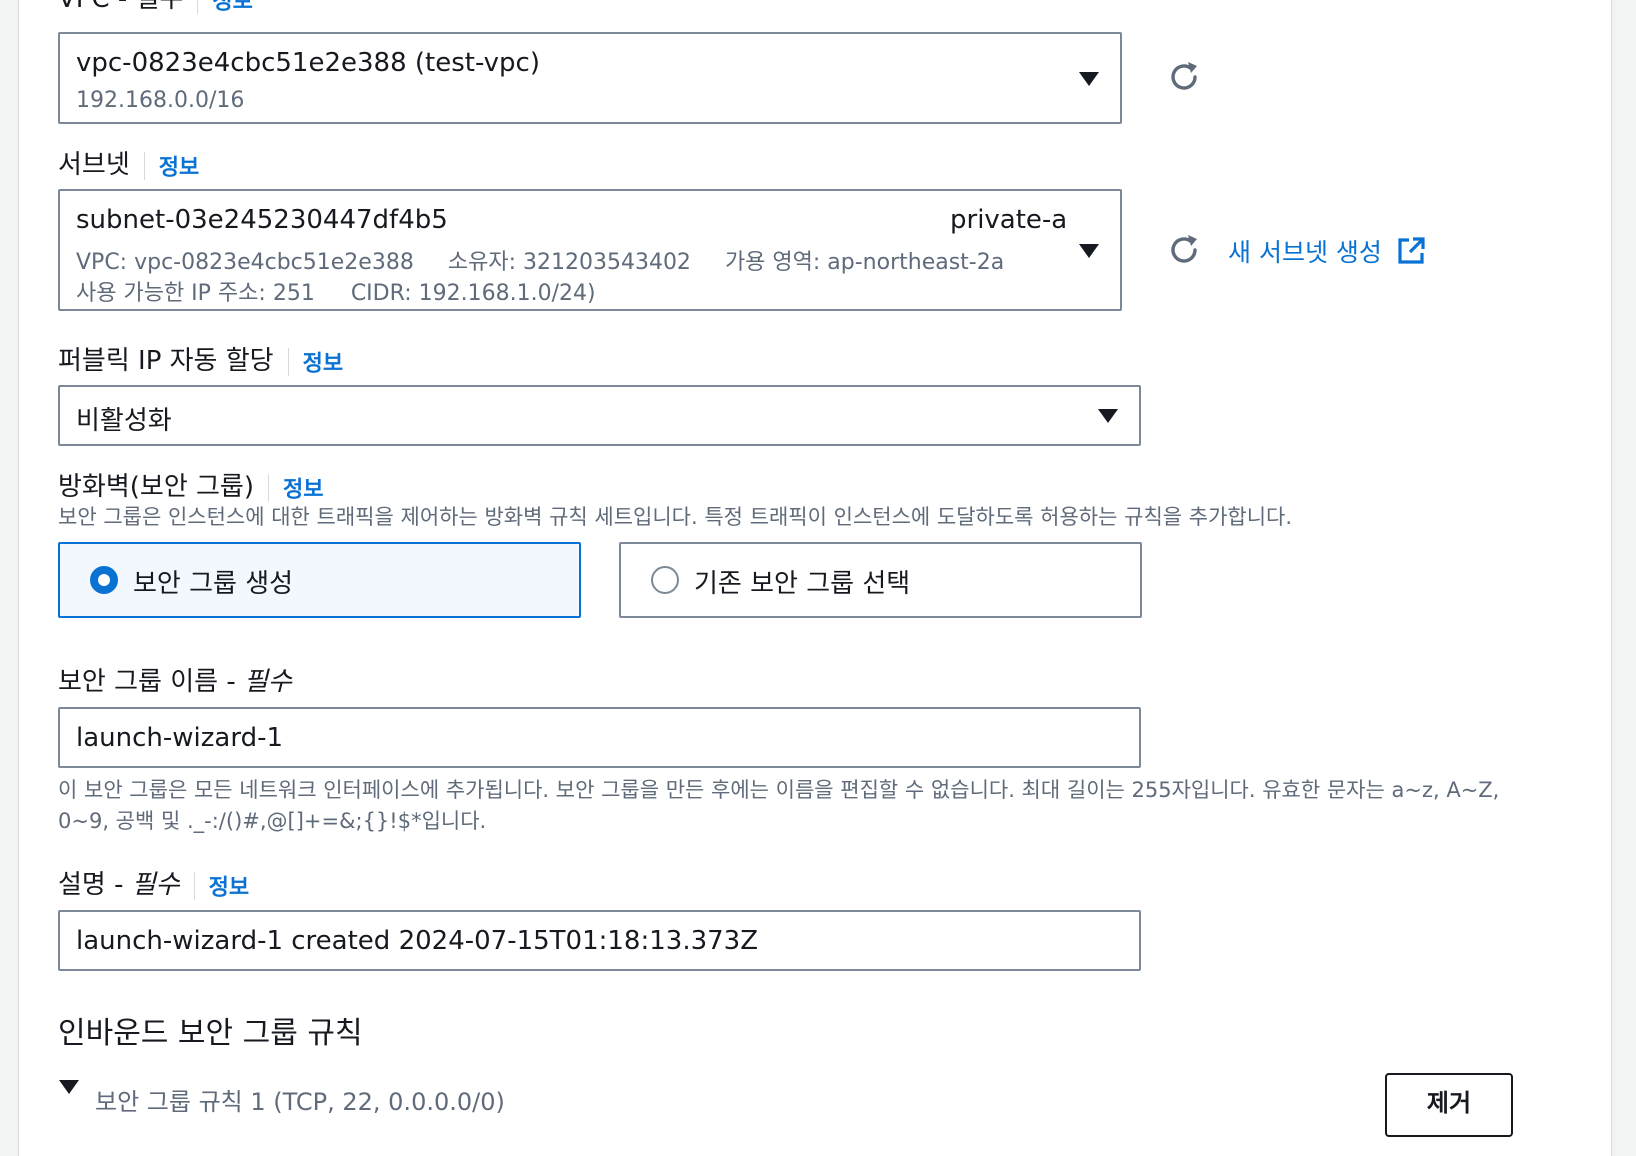 The height and width of the screenshot is (1156, 1636). I want to click on public-ip-select-value: 비활성화, so click(124, 421).